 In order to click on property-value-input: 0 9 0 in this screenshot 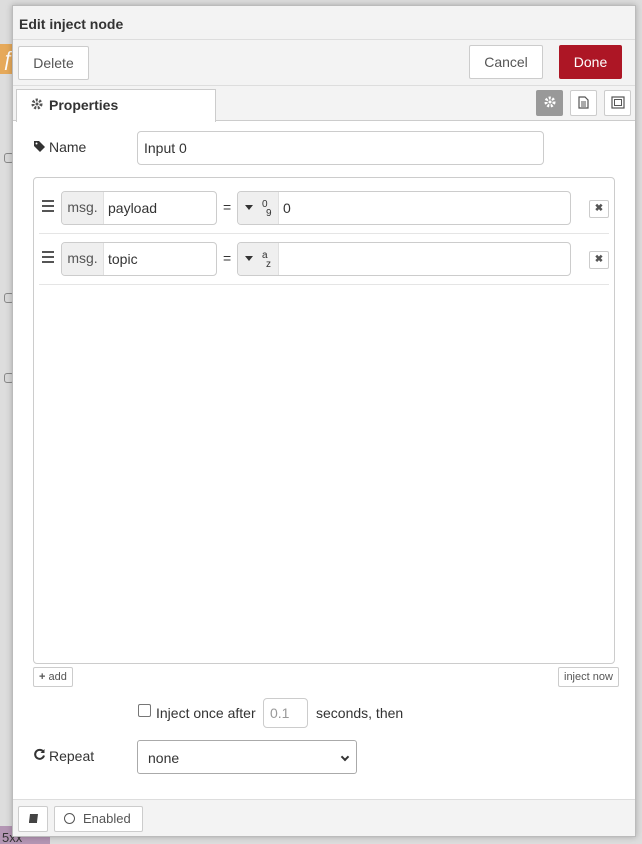, I will do `click(404, 208)`.